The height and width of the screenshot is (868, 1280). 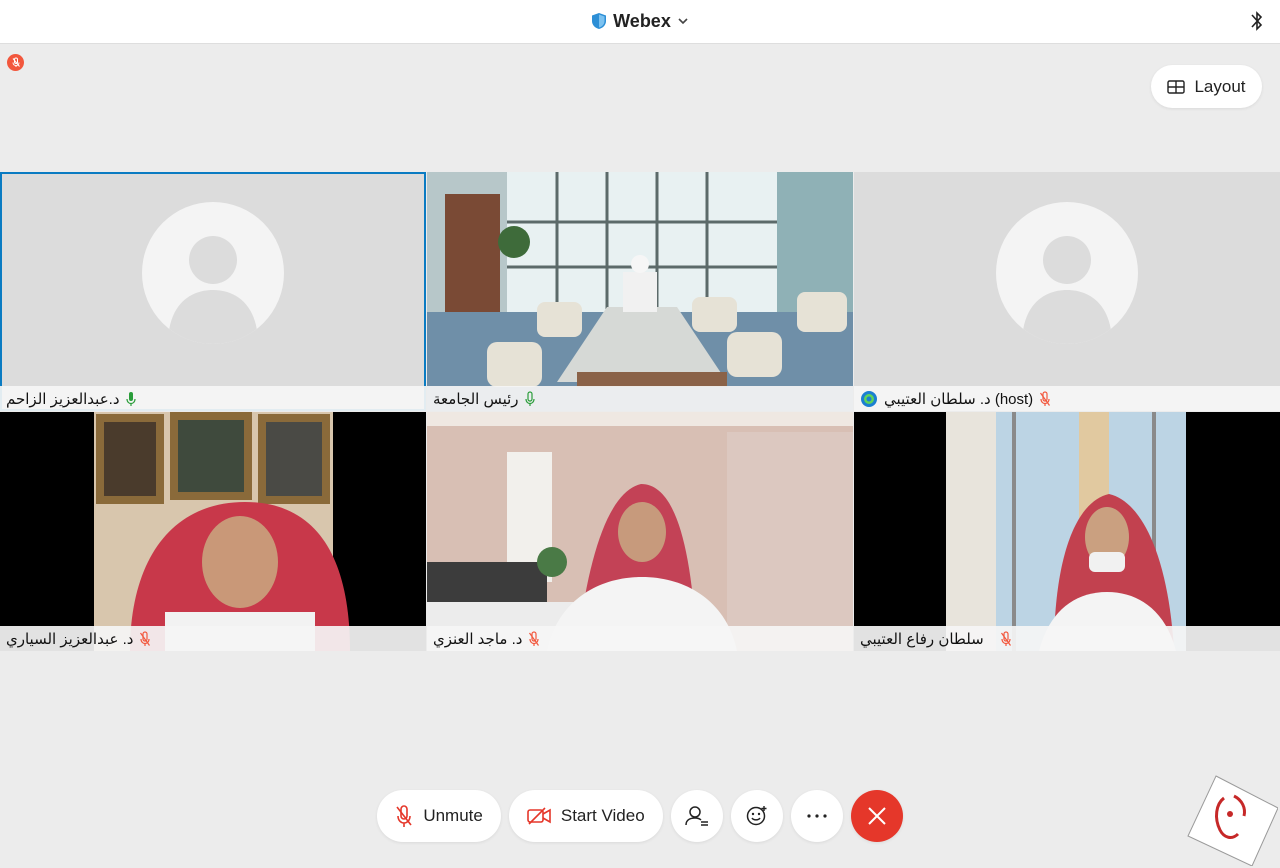 I want to click on close-icon, so click(x=876, y=816).